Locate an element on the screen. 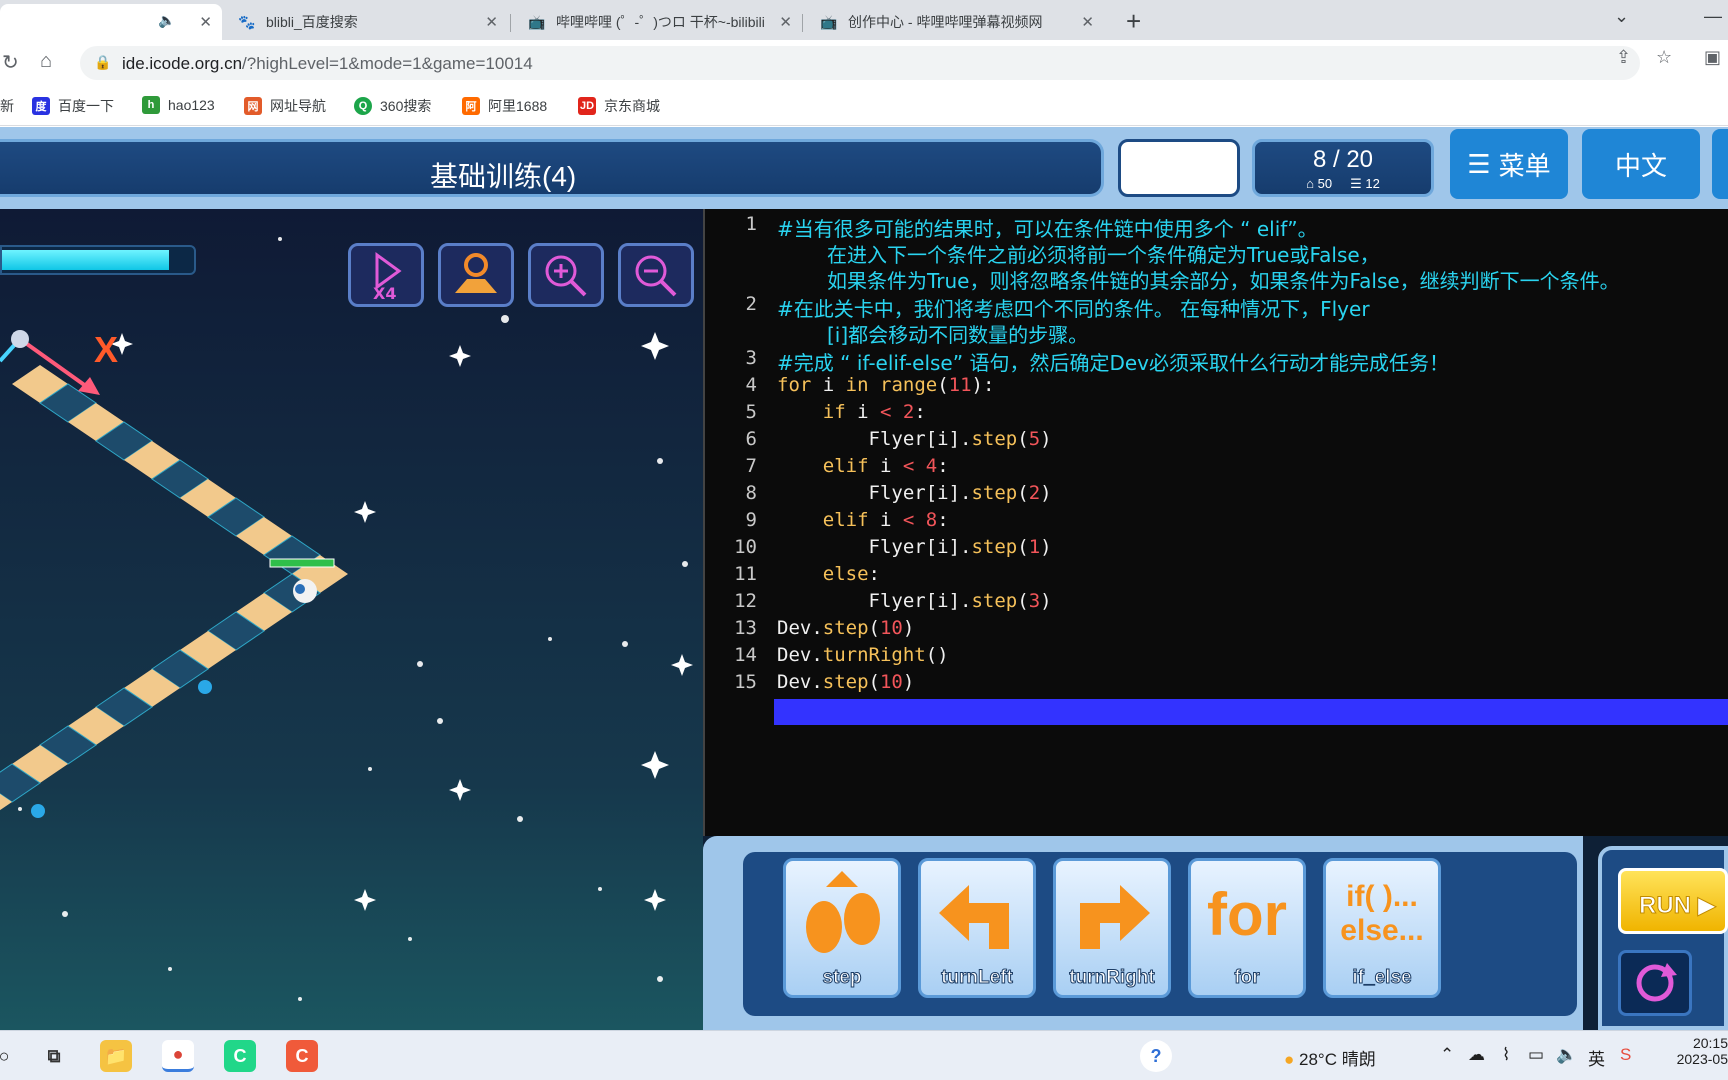 Image resolution: width=1728 pixels, height=1080 pixels. menu-label: 菜单 is located at coordinates (1524, 165).